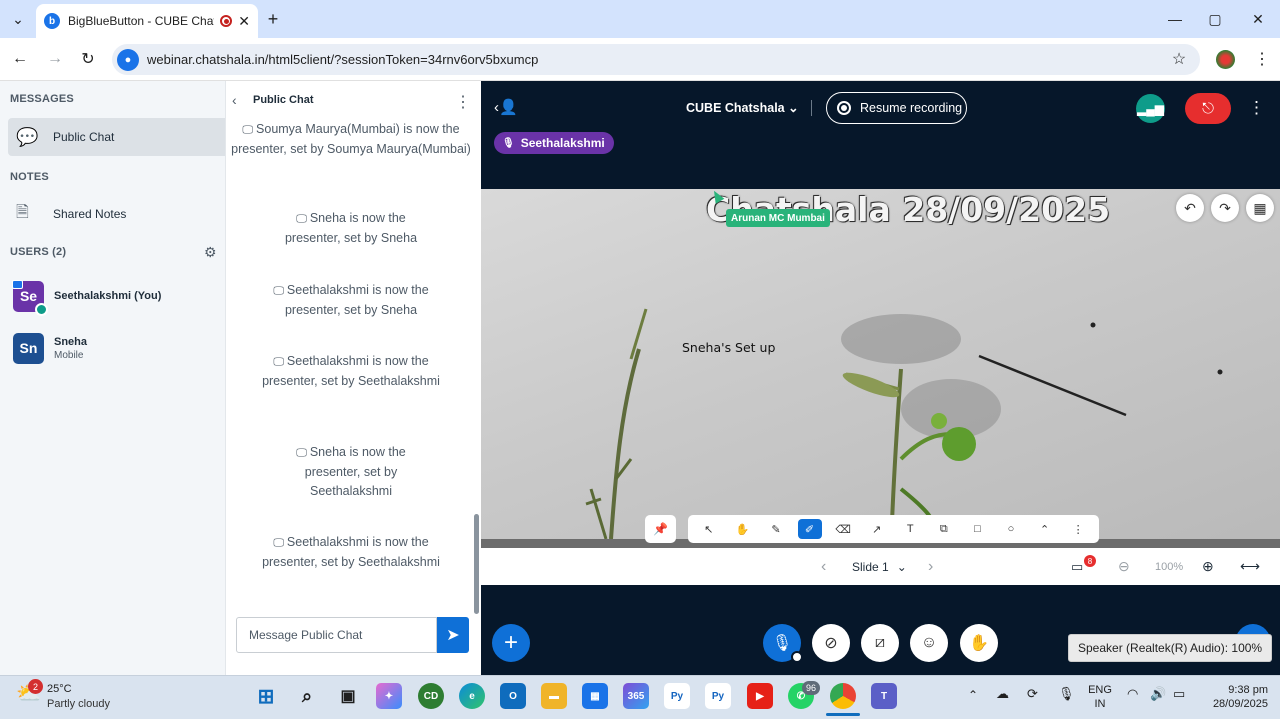 Image resolution: width=1280 pixels, height=719 pixels. Describe the element at coordinates (88, 59) in the screenshot. I see `reload-icon: ↻` at that location.